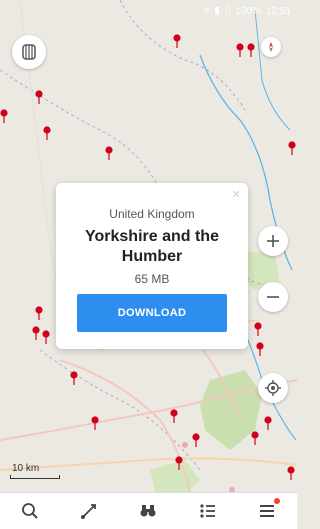  I want to click on zoom-in-icon, so click(273, 241).